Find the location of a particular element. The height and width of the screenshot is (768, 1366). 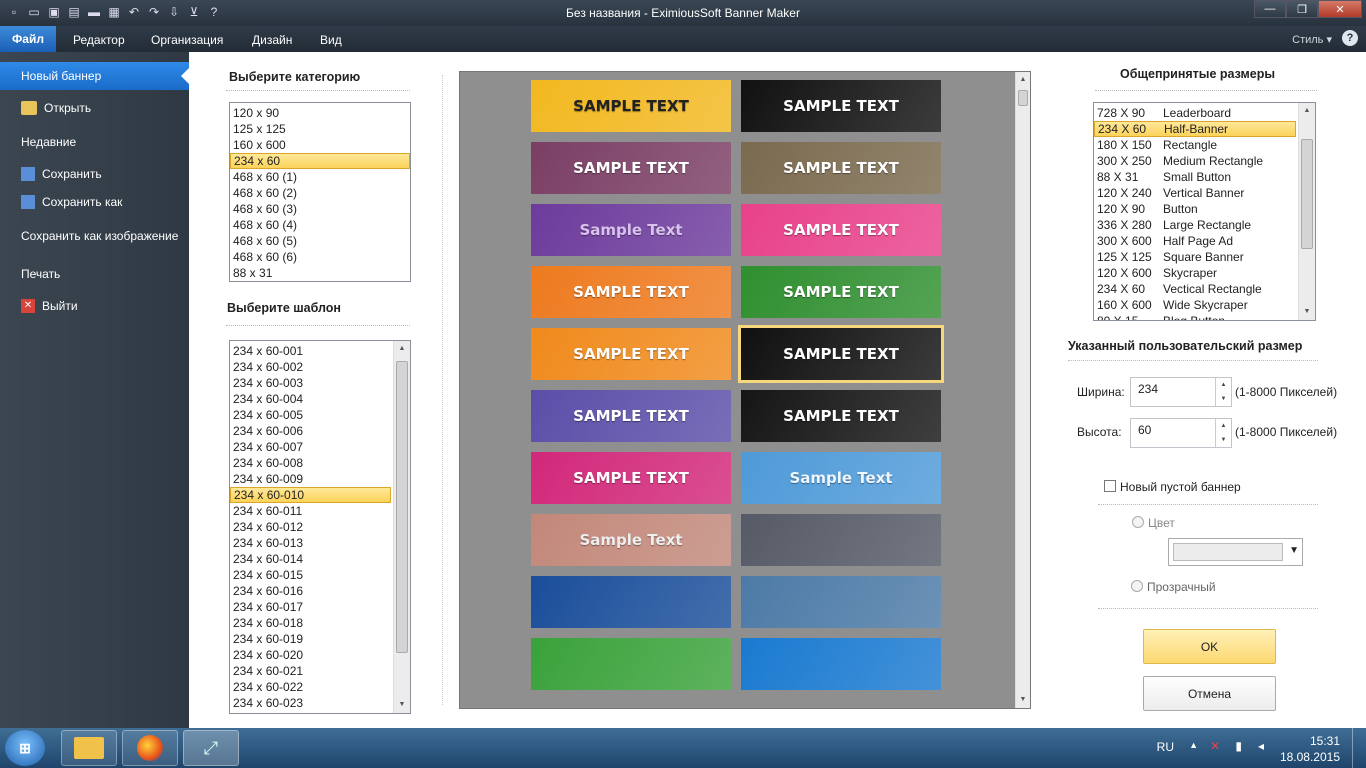

template-scrollbar: ▲ ▼ is located at coordinates (401, 527).